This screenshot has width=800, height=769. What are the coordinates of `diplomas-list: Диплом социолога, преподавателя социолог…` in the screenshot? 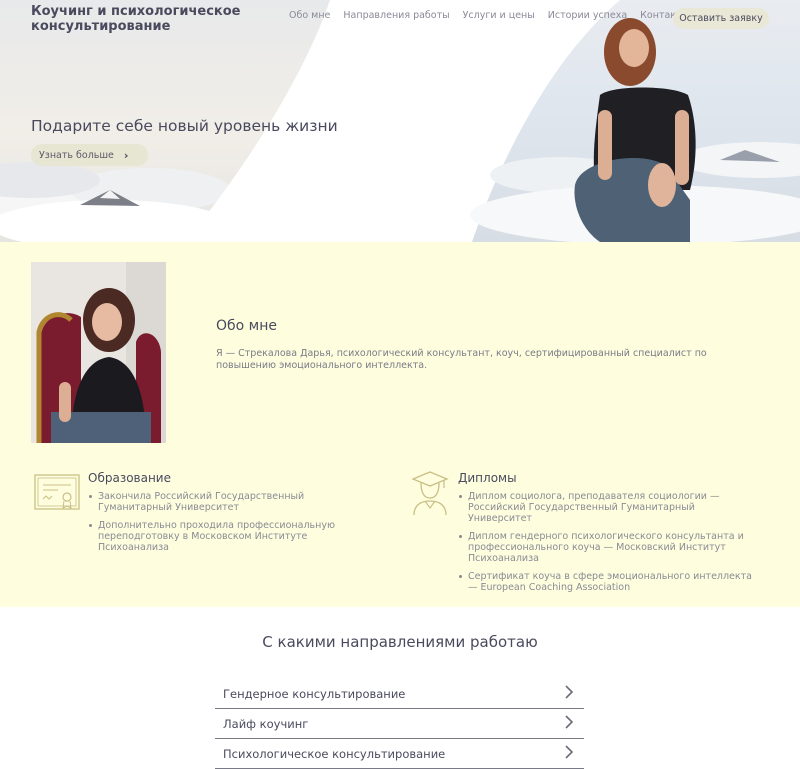 It's located at (608, 545).